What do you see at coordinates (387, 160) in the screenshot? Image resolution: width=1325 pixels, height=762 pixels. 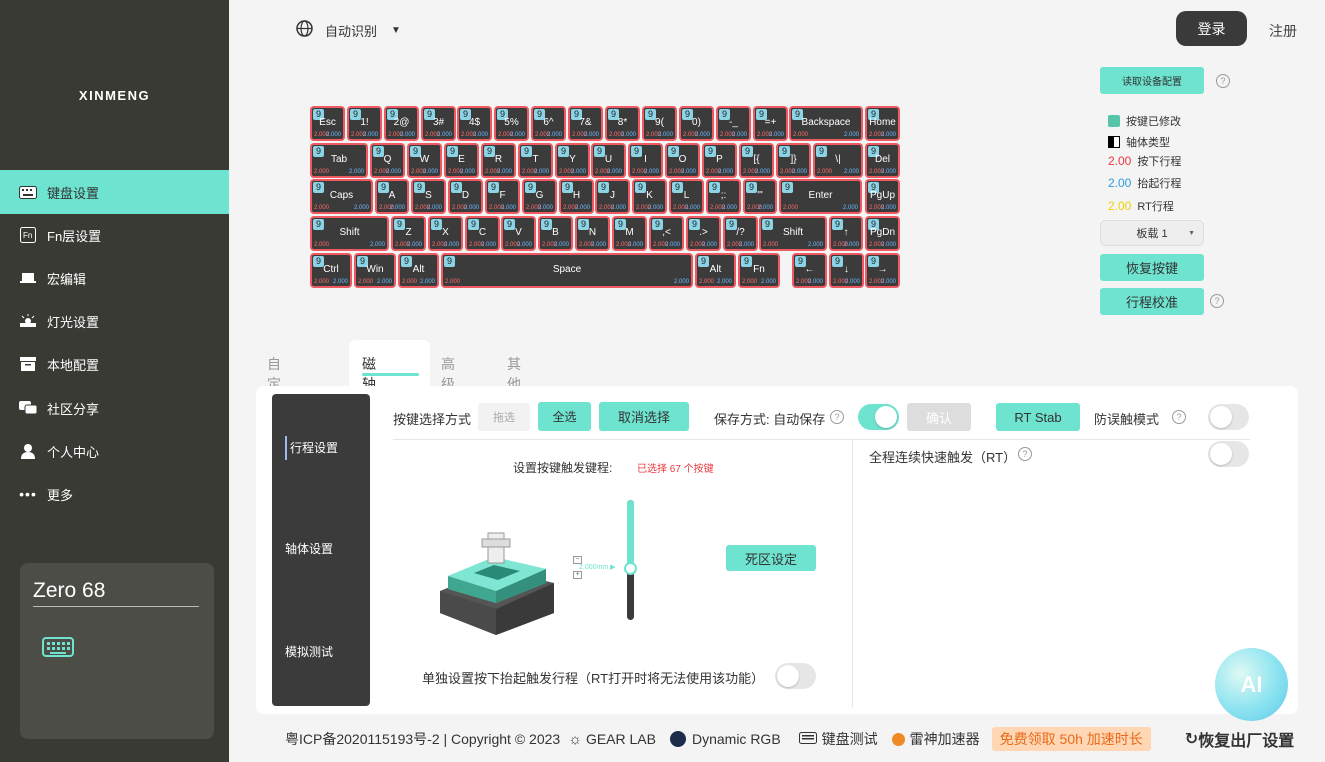 I see `key: 9 Q 2.000 2.000` at bounding box center [387, 160].